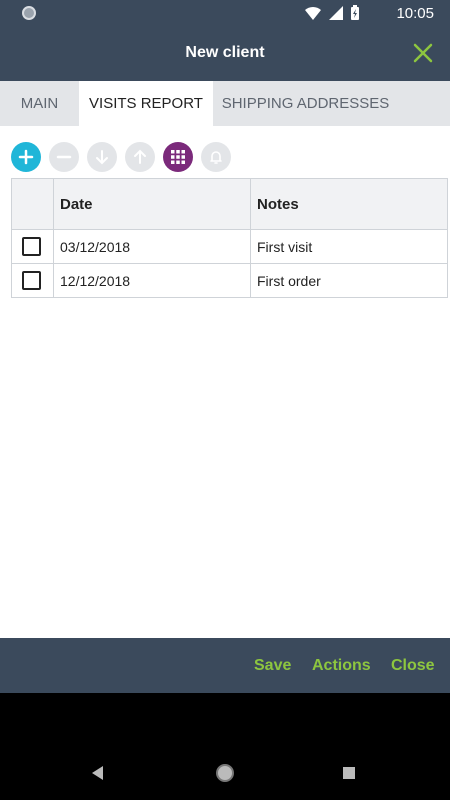  What do you see at coordinates (349, 246) in the screenshot?
I see `cell-notes: First visit` at bounding box center [349, 246].